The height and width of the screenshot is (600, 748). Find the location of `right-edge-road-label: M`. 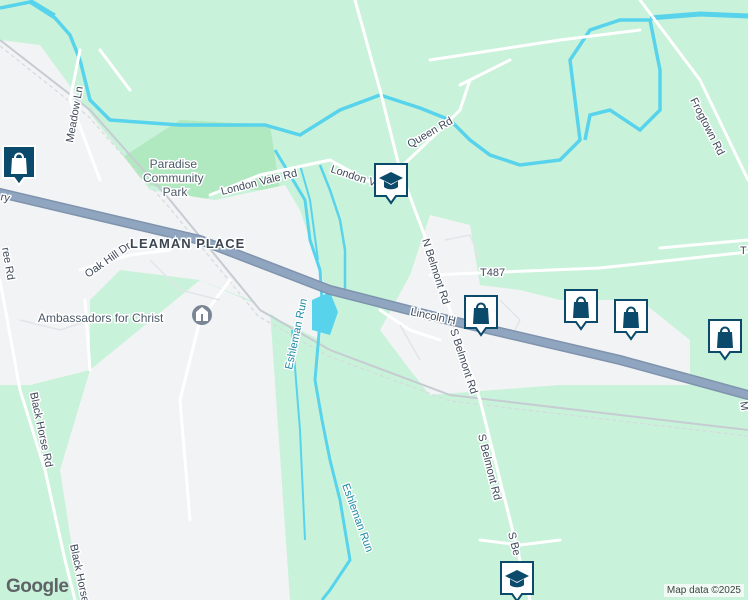

right-edge-road-label: M is located at coordinates (742, 405).